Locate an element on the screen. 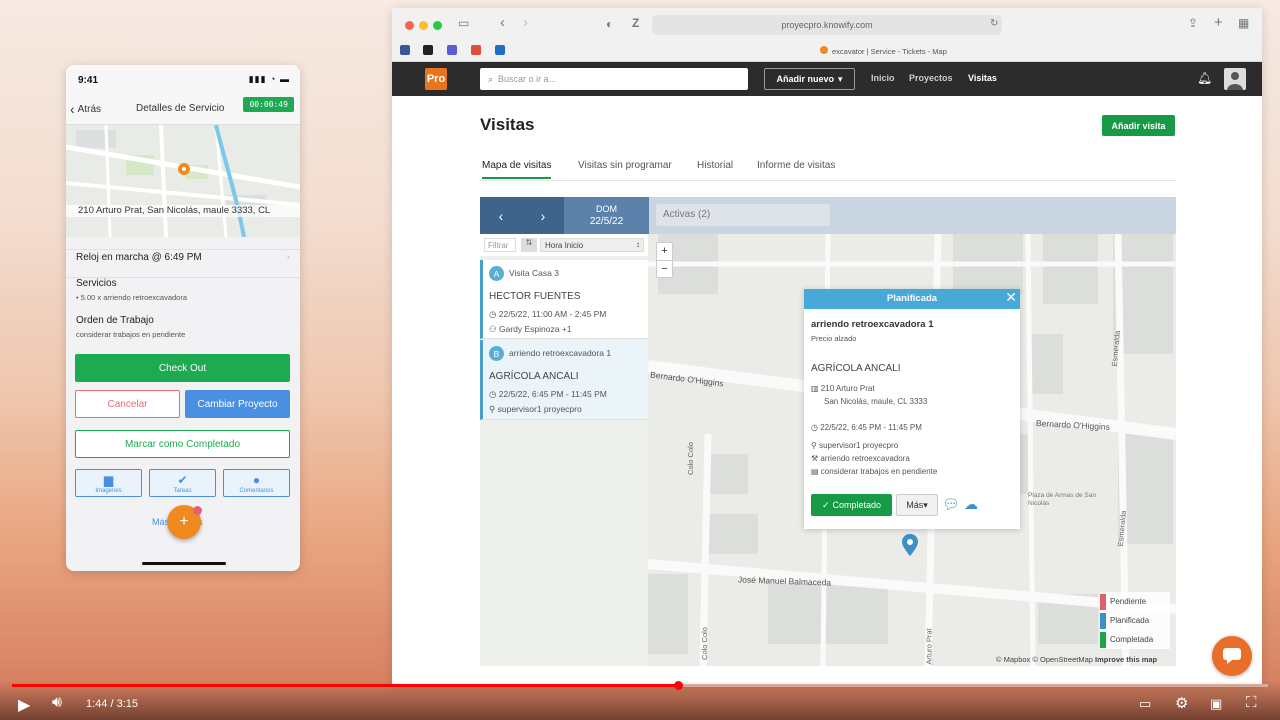 This screenshot has height=720, width=1280. add-visit-button: Añadir visita is located at coordinates (1138, 125).